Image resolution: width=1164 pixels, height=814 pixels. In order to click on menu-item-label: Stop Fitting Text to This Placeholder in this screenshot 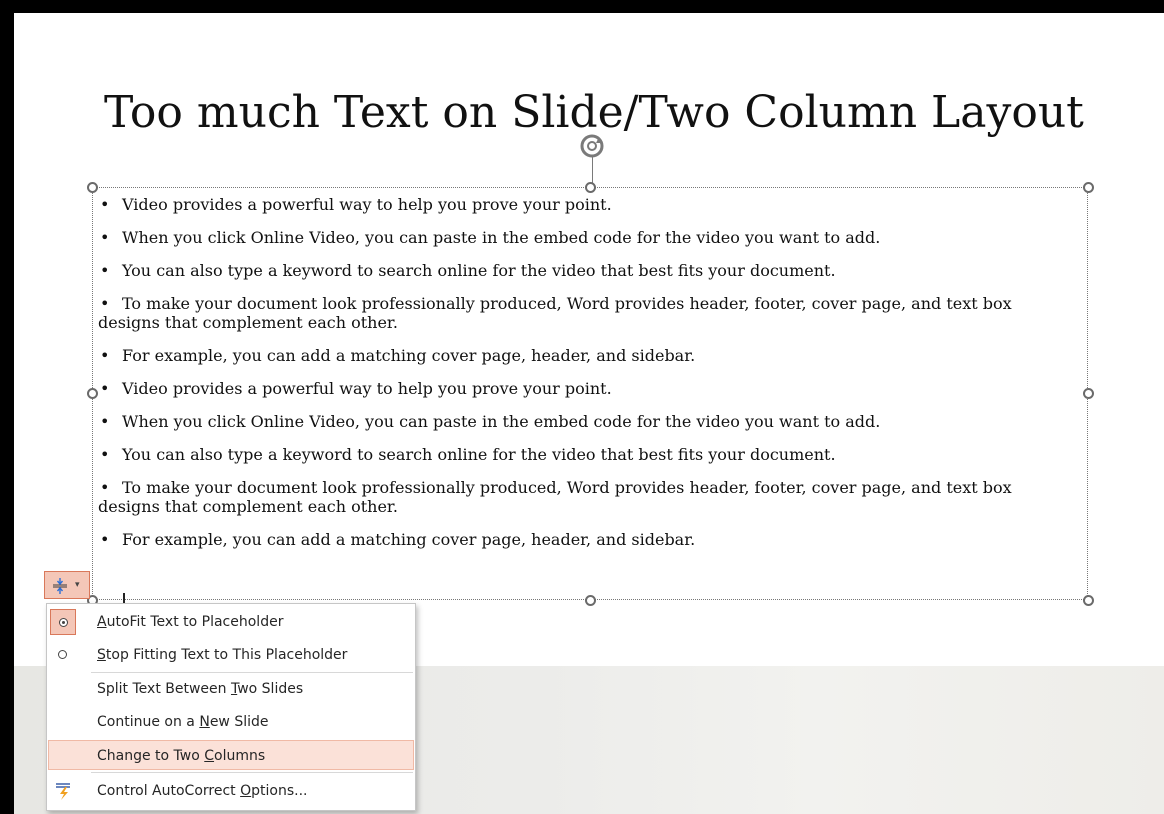, I will do `click(222, 655)`.